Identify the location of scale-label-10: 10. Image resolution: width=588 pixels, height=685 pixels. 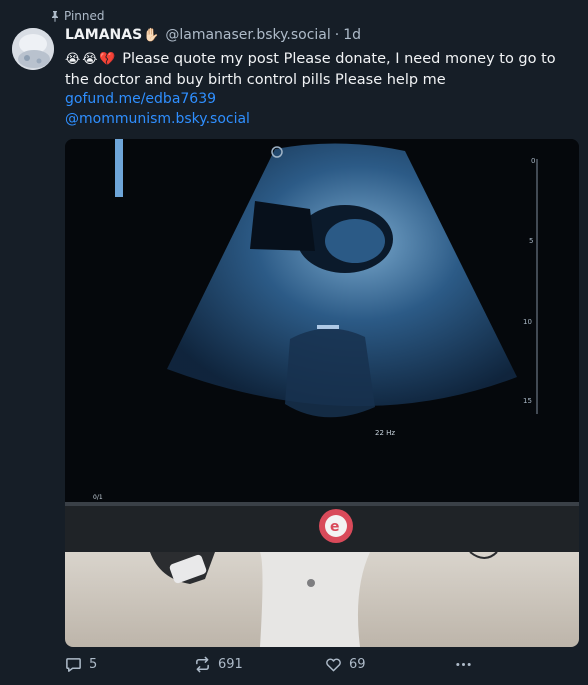
(527, 322).